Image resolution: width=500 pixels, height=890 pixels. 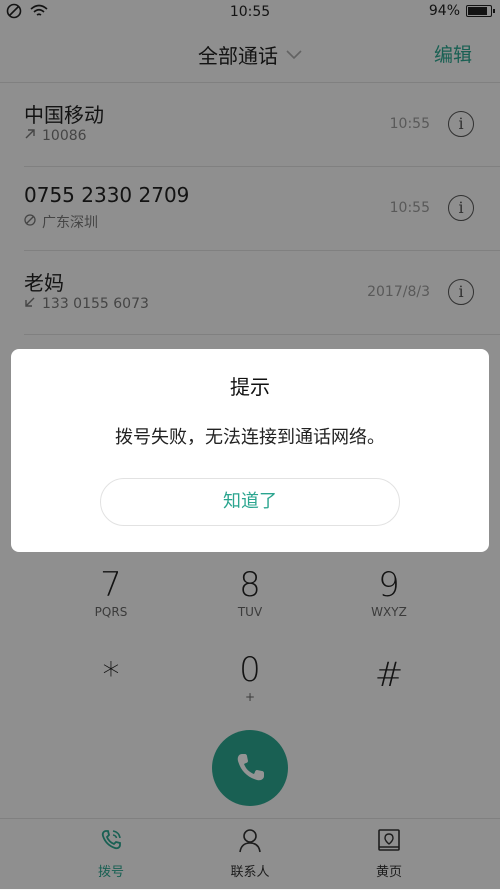 What do you see at coordinates (250, 502) in the screenshot?
I see `ok-button: 知道了` at bounding box center [250, 502].